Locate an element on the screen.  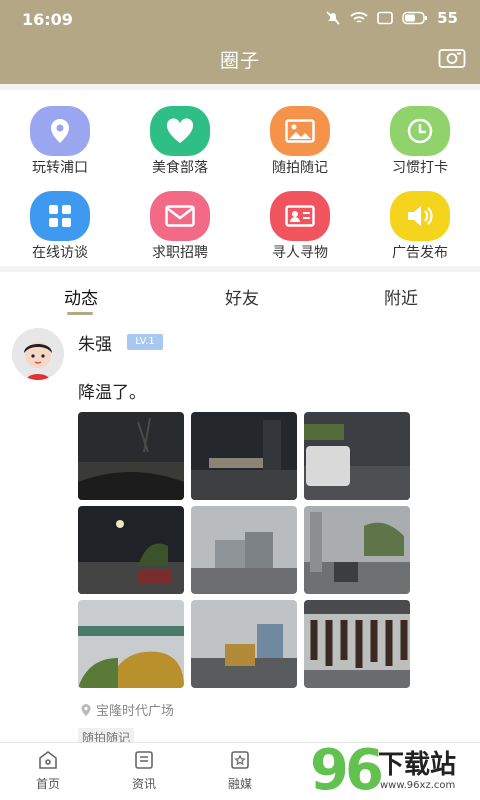
avatar-illustration is located at coordinates (38, 354).